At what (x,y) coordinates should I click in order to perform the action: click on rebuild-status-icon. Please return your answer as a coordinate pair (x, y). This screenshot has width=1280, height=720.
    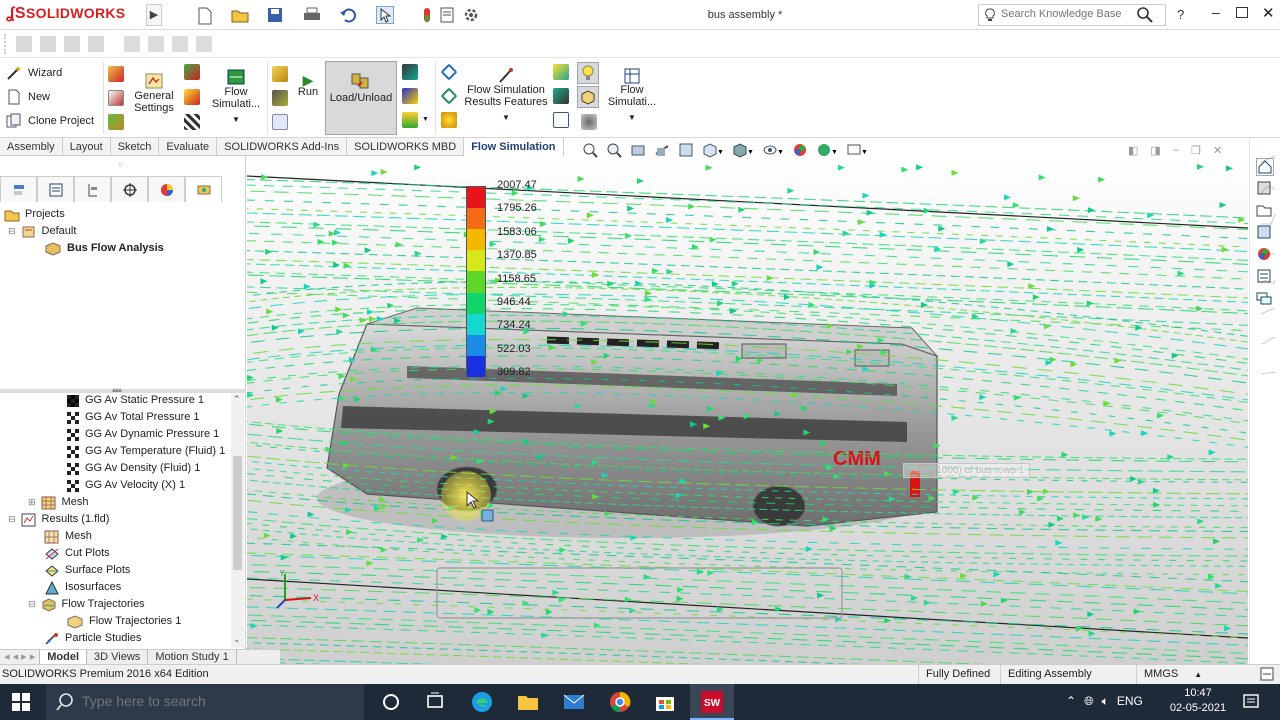
    Looking at the image, I should click on (1267, 675).